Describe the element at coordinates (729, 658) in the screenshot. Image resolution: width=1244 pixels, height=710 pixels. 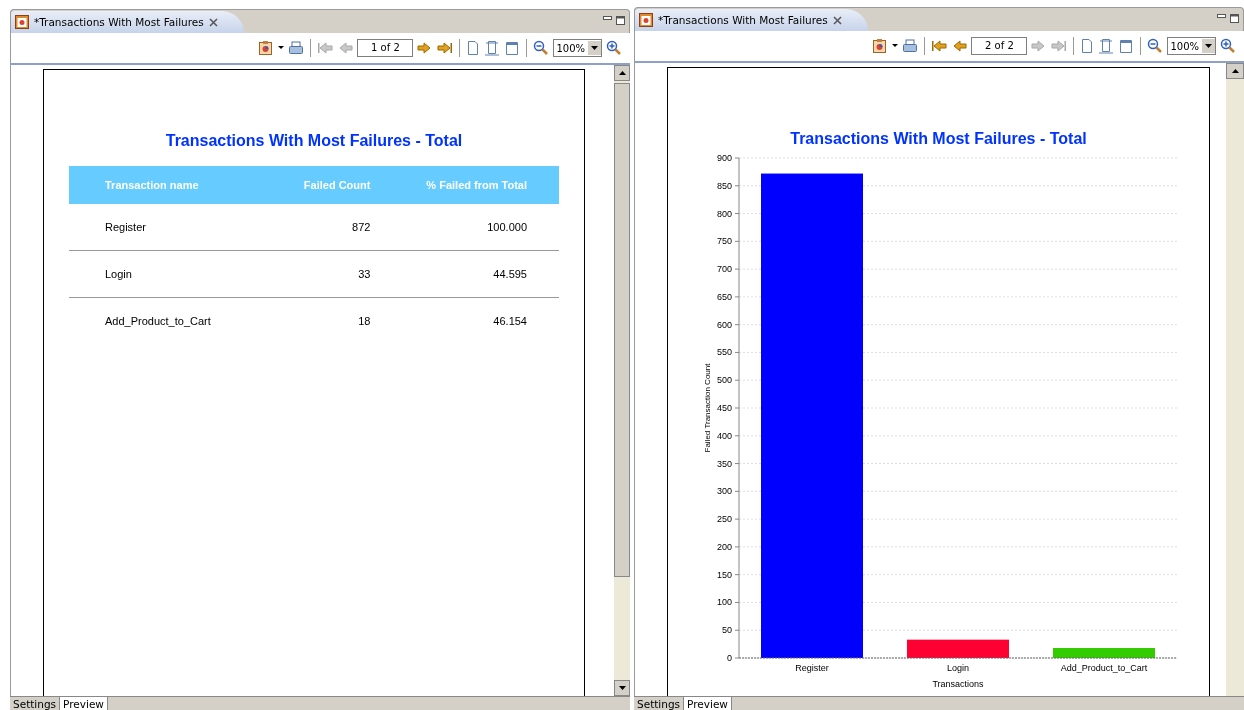
I see `tick-label: 0` at that location.